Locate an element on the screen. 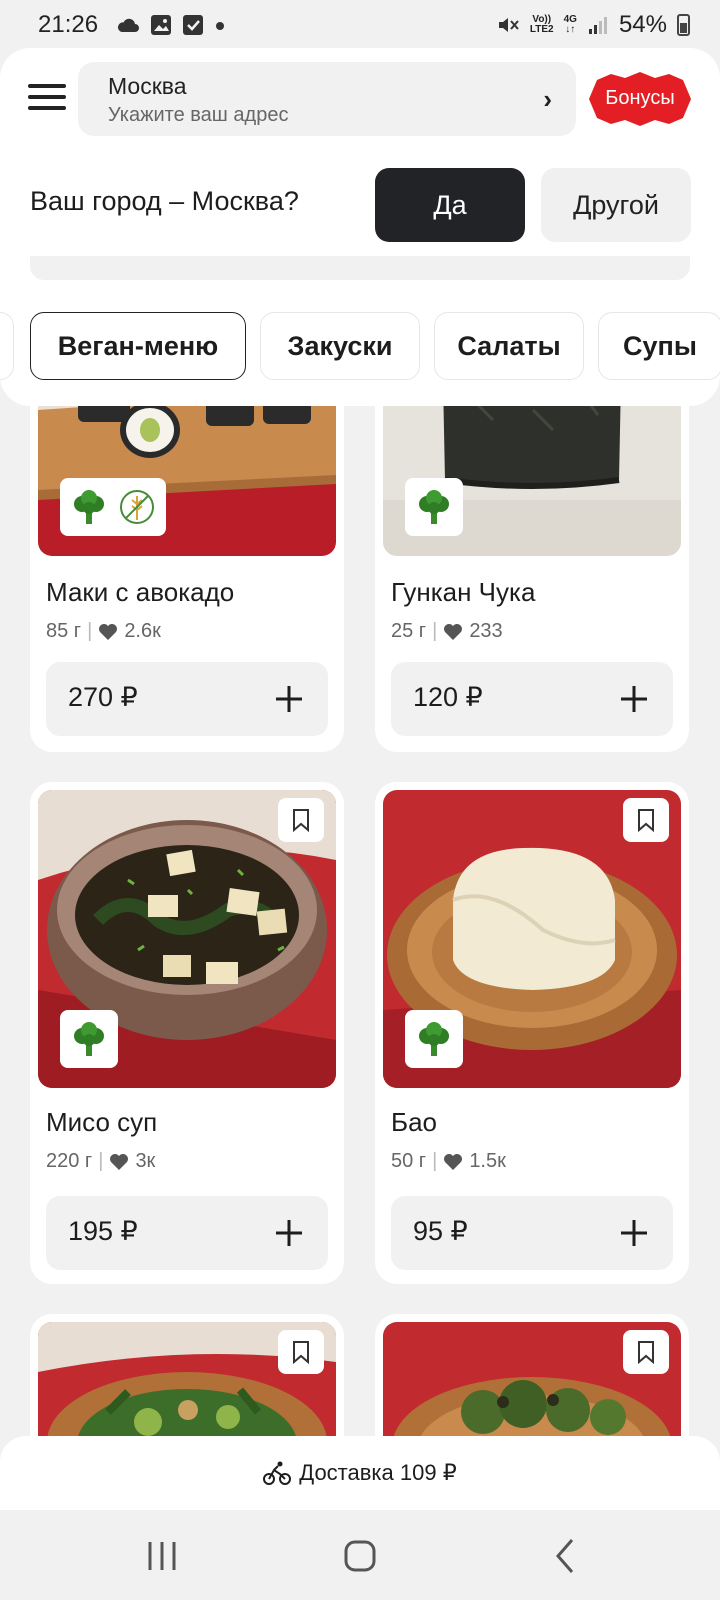 The height and width of the screenshot is (1600, 720). category-chip-salads: Салаты is located at coordinates (509, 346).